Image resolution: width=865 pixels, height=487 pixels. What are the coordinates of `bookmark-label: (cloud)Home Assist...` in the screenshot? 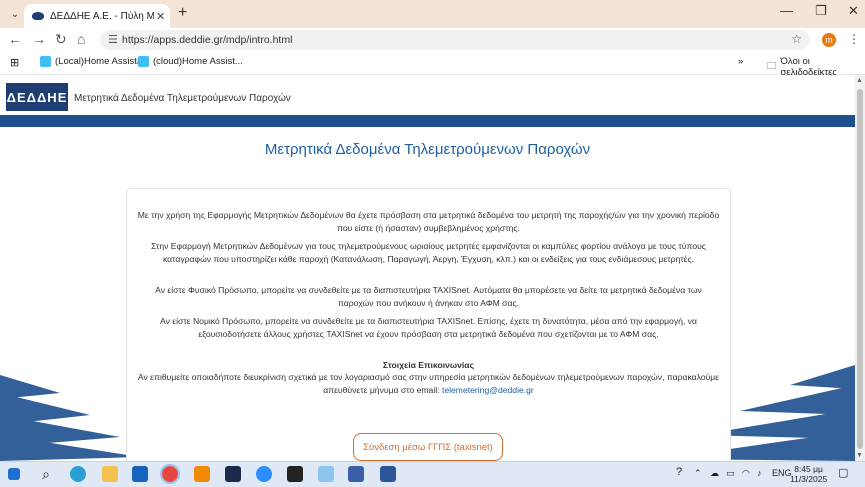 It's located at (198, 61).